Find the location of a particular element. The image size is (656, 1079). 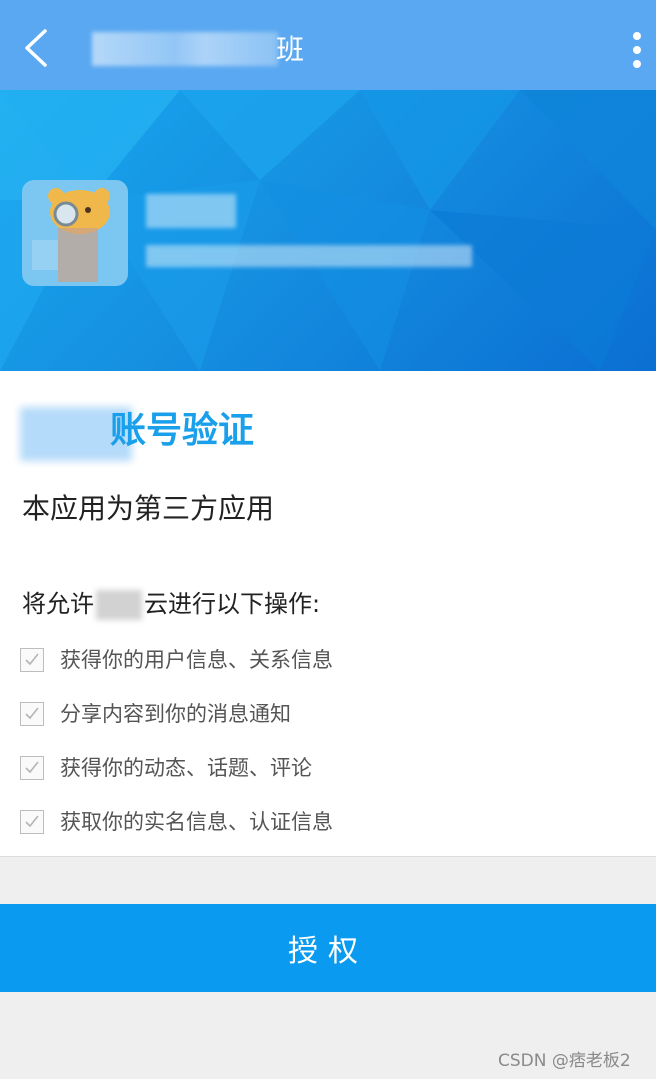

operations-title-prefix: 将允许 is located at coordinates (58, 604).